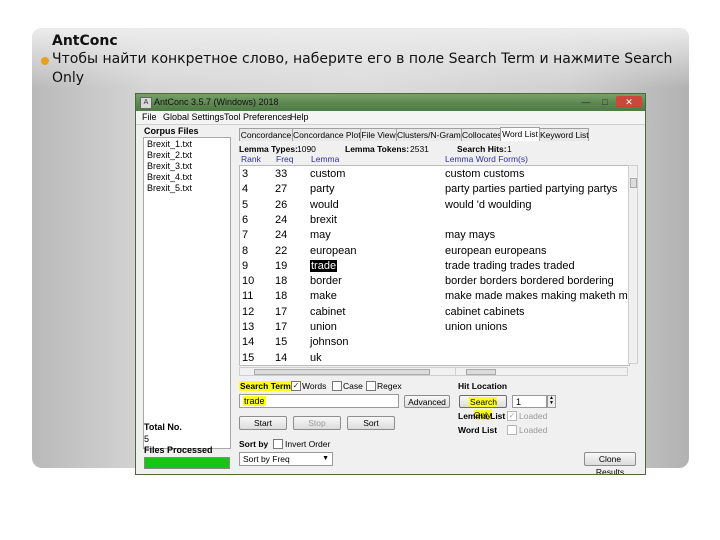 The height and width of the screenshot is (540, 720). Describe the element at coordinates (483, 386) in the screenshot. I see `hit-location-label: Hit Location` at that location.